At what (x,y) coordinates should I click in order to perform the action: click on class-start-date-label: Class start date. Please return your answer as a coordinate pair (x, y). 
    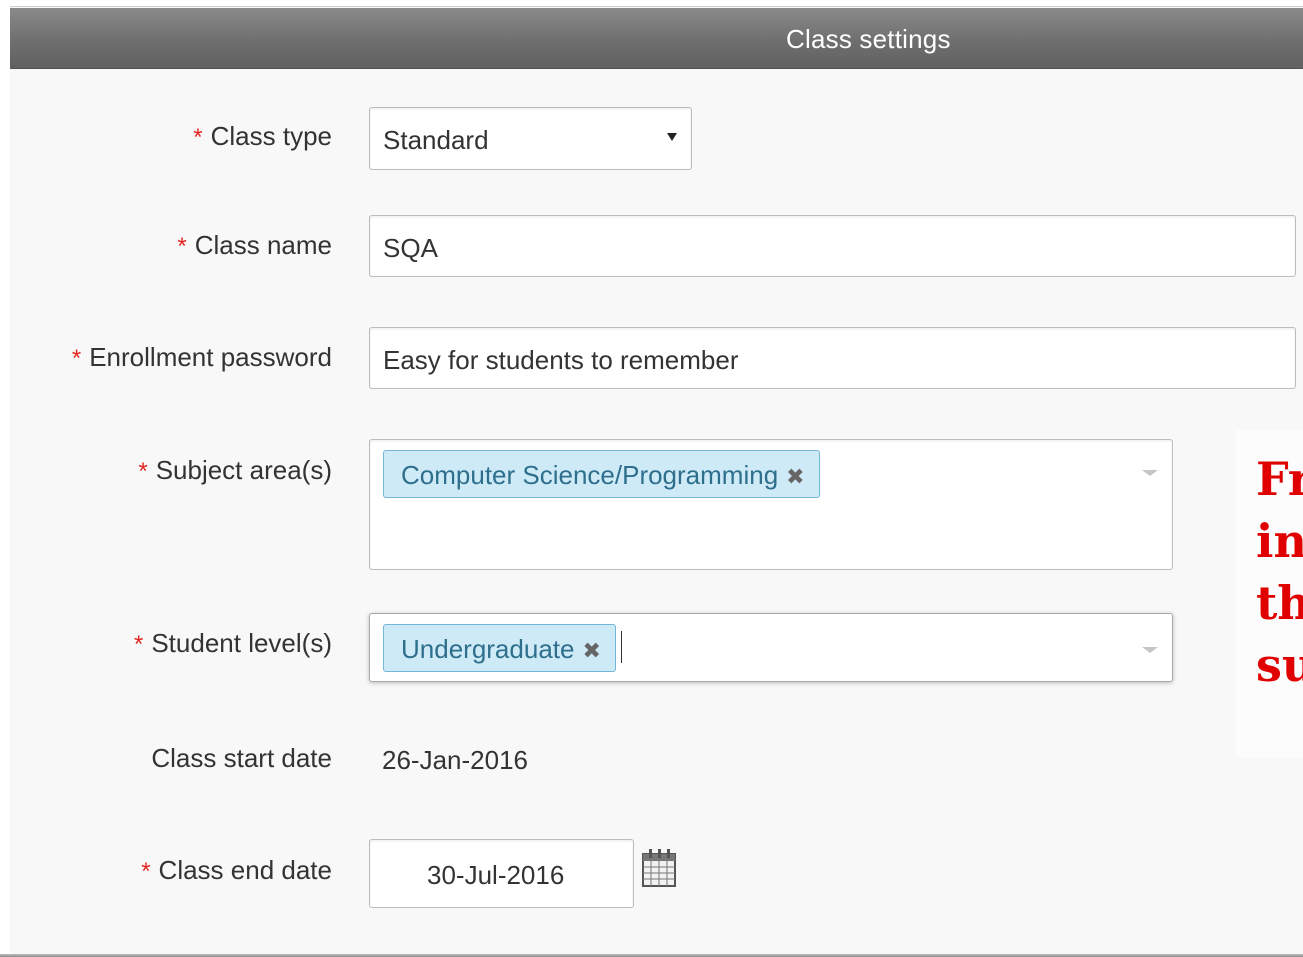
    Looking at the image, I should click on (241, 758).